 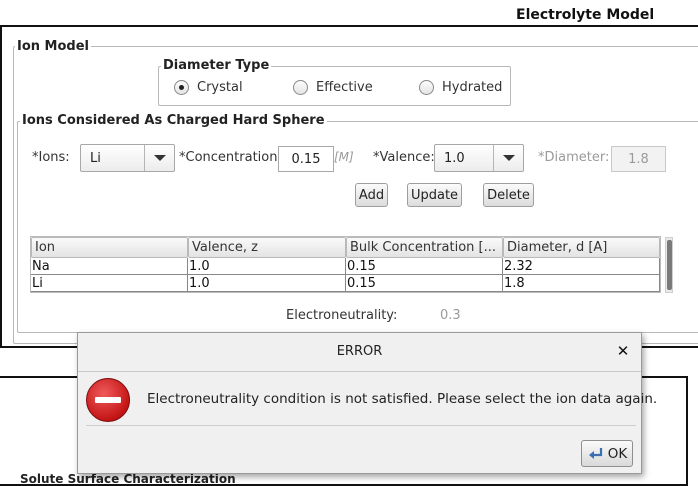 What do you see at coordinates (371, 195) in the screenshot?
I see `add-button: Add` at bounding box center [371, 195].